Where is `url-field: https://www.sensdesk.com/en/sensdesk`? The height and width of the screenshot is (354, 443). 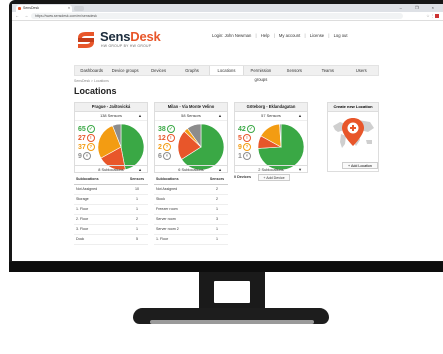
url-field: https://www.sensdesk.com/en/sensdesk is located at coordinates (217, 16).